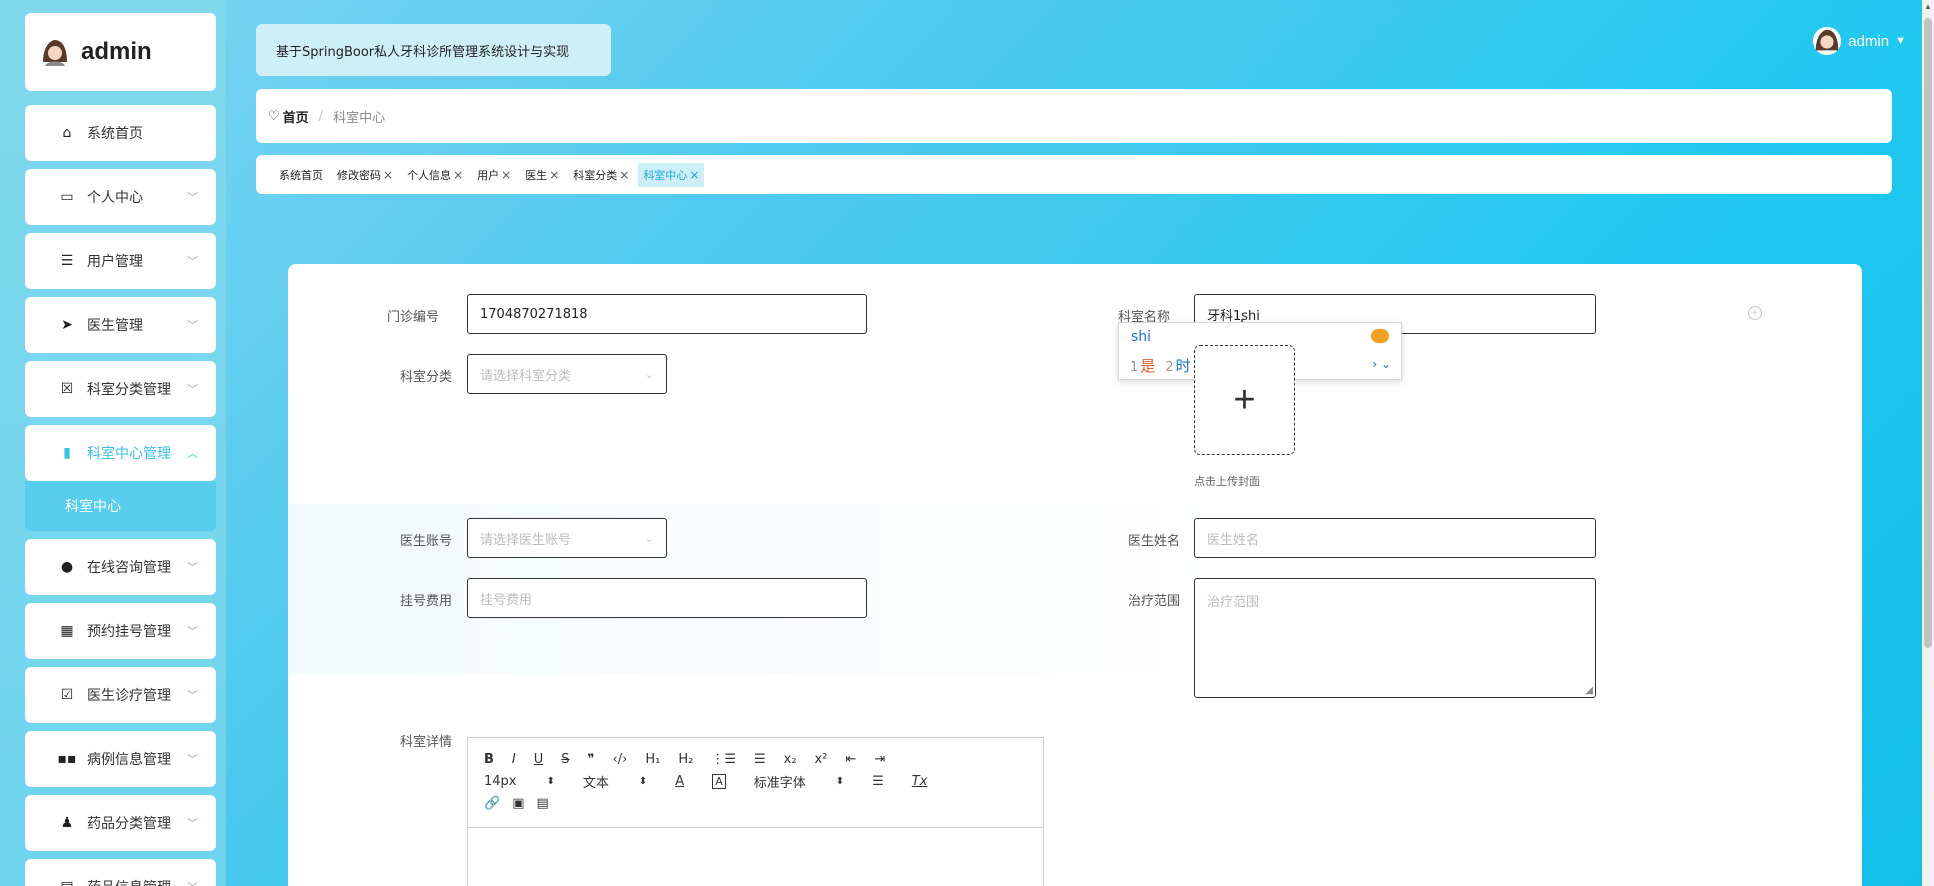  I want to click on sidebar-item-11: ▤ 药品信息管理 ﹀, so click(120, 872).